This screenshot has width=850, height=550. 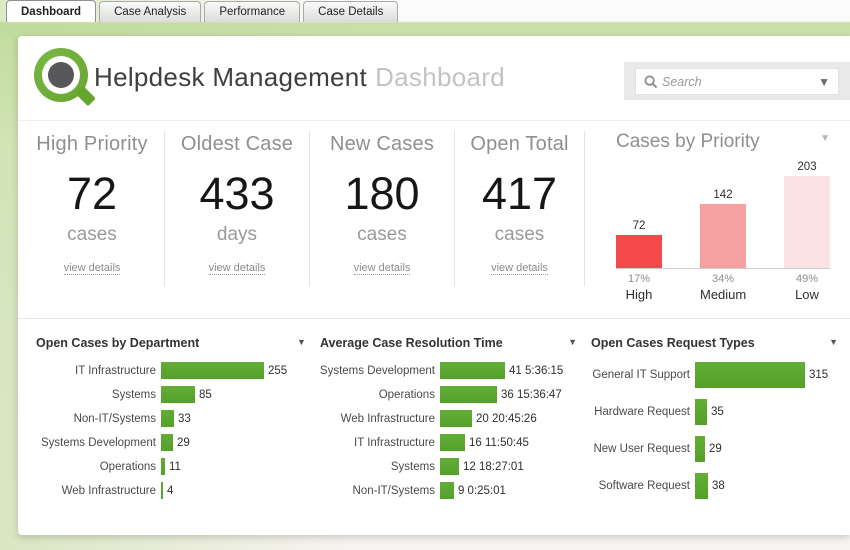 I want to click on kpi-label: Oldest Case, so click(x=237, y=144).